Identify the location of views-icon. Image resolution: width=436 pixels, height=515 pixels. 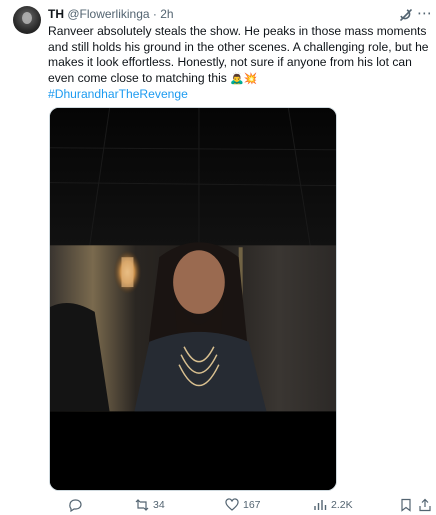
(320, 505).